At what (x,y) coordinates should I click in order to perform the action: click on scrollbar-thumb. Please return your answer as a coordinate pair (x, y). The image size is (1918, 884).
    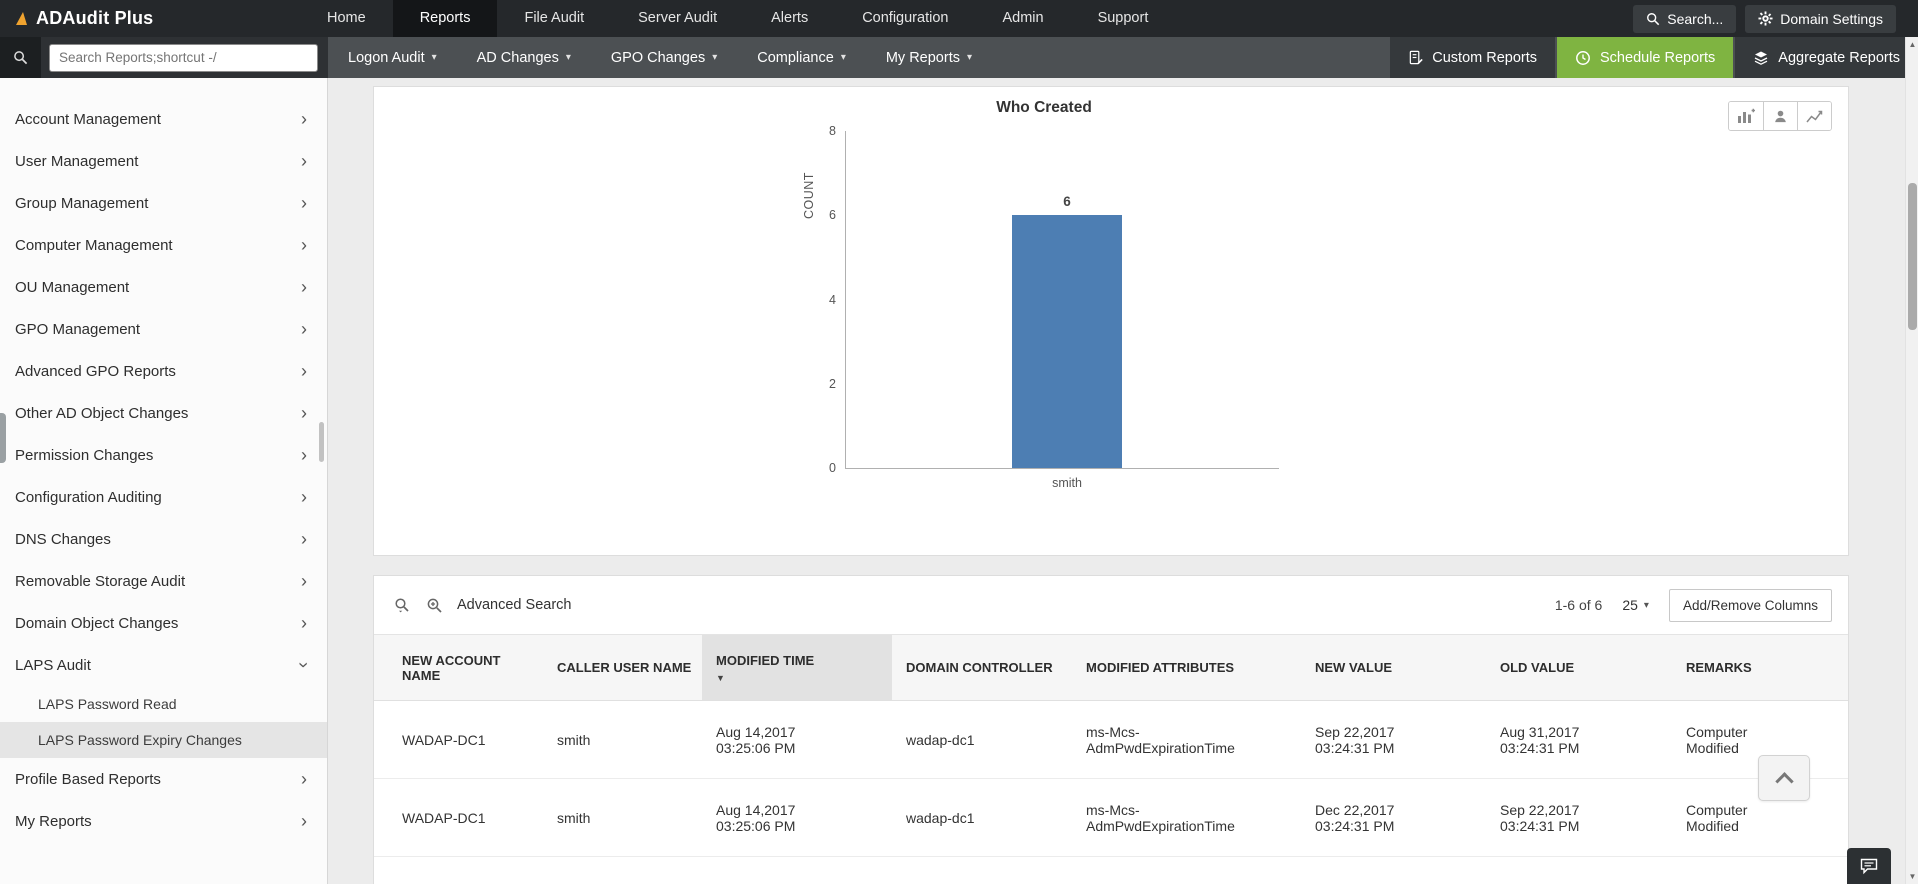
    Looking at the image, I should click on (1912, 256).